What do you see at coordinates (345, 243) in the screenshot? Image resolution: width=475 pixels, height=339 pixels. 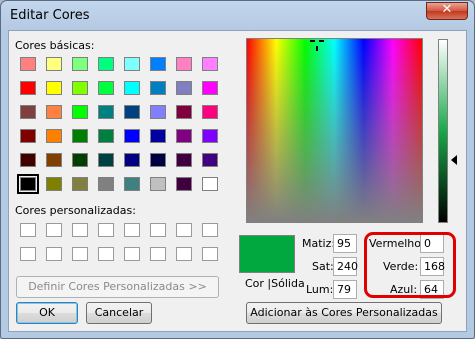 I see `hue-input: 95` at bounding box center [345, 243].